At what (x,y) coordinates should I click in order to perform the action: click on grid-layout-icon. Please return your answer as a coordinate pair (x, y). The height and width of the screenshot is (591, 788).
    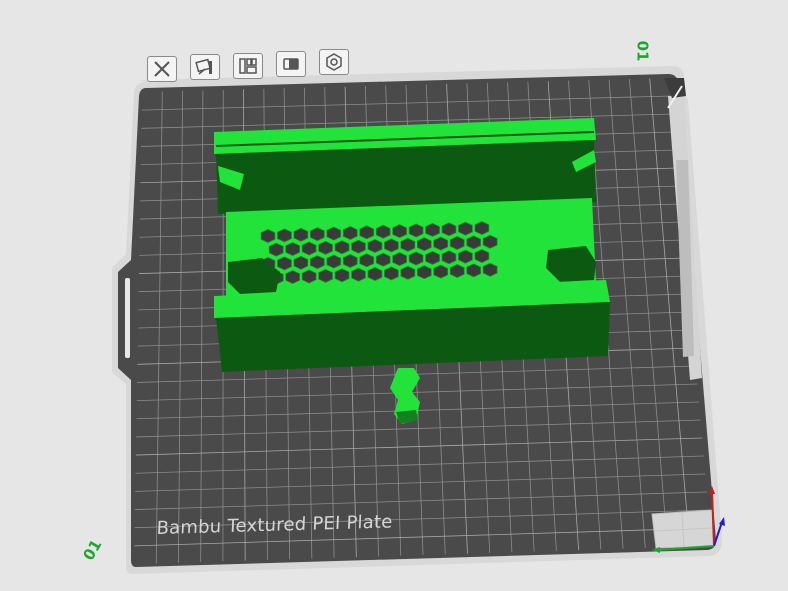
    Looking at the image, I should click on (248, 66).